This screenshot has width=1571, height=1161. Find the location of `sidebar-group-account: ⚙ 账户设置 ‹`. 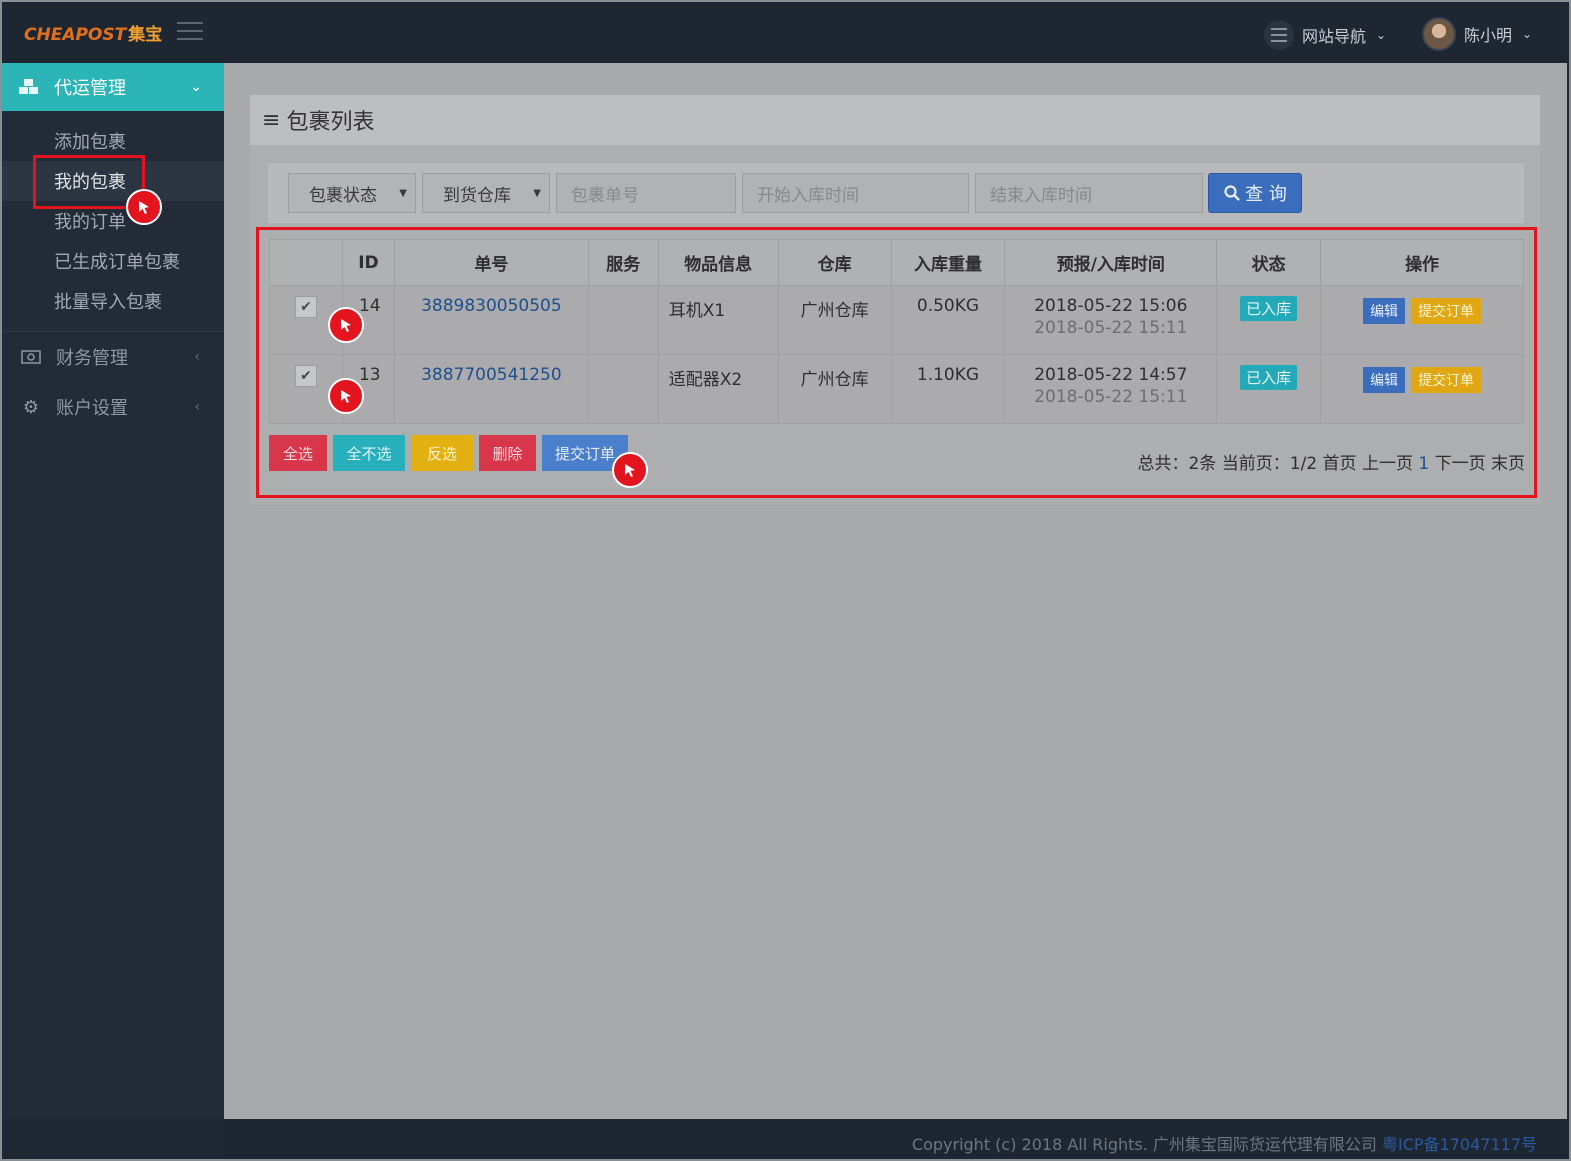

sidebar-group-account: ⚙ 账户设置 ‹ is located at coordinates (113, 407).